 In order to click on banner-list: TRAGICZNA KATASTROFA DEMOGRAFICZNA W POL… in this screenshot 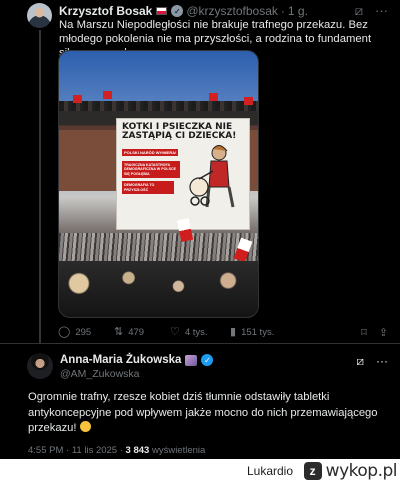, I will do `click(151, 170)`.